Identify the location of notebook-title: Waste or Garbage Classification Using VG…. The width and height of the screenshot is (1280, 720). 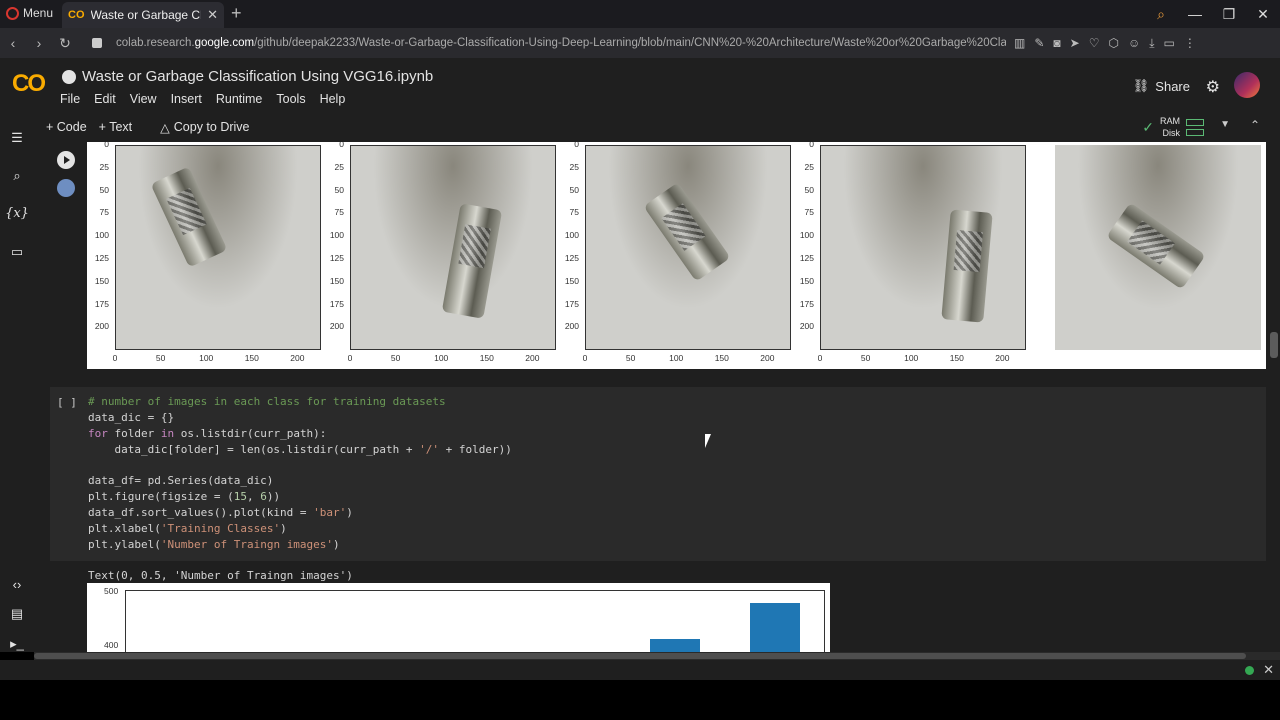
(247, 76).